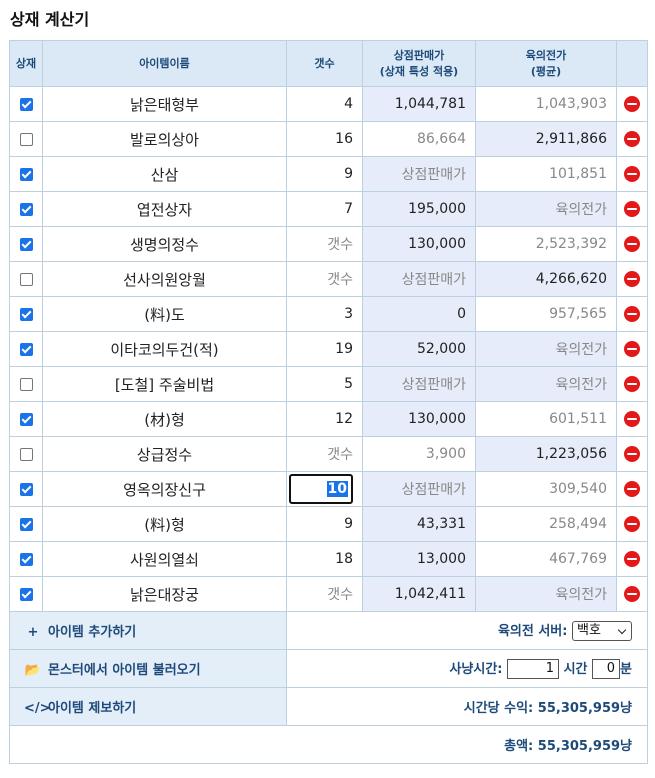 Image resolution: width=655 pixels, height=778 pixels. What do you see at coordinates (164, 489) in the screenshot?
I see `item-name-input: 영옥의장신구` at bounding box center [164, 489].